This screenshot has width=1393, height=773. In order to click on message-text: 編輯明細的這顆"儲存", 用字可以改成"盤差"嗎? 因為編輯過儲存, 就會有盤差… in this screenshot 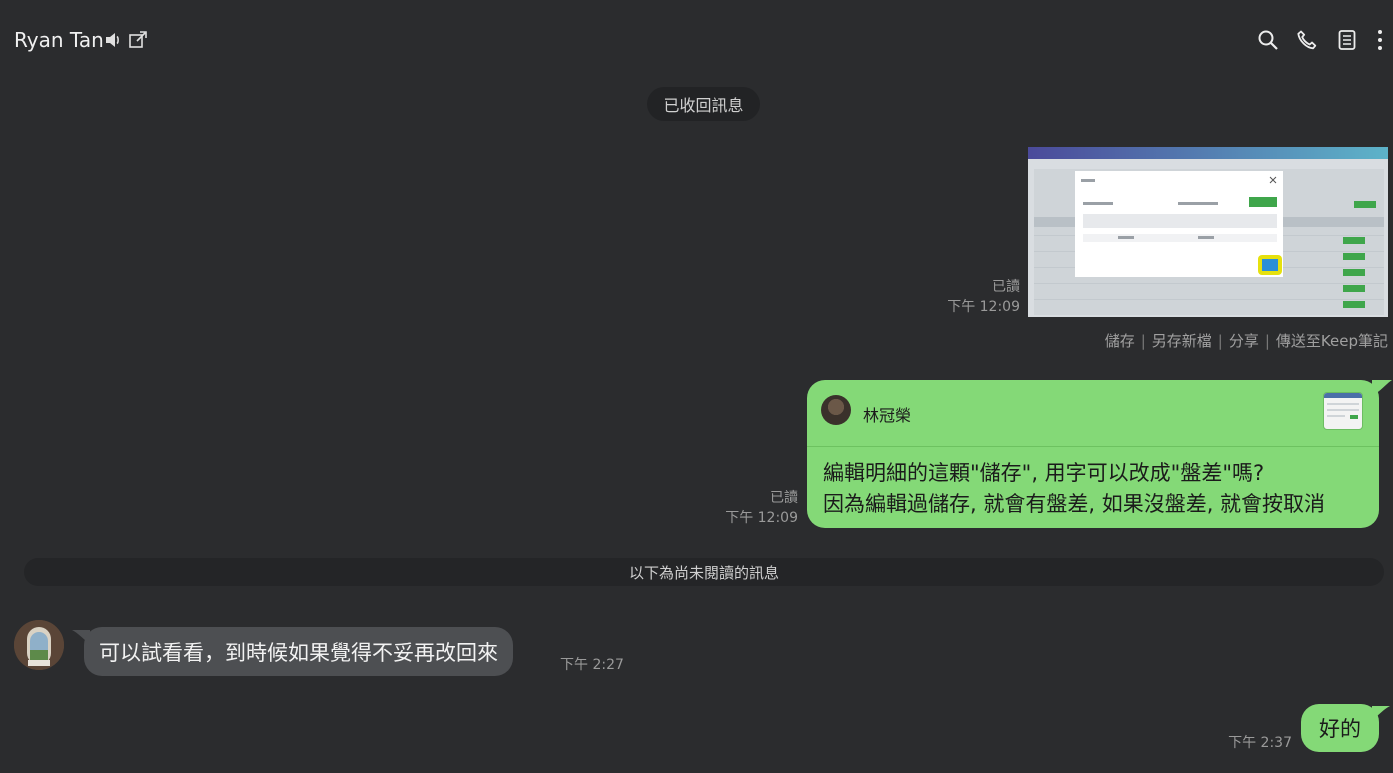, I will do `click(1074, 488)`.